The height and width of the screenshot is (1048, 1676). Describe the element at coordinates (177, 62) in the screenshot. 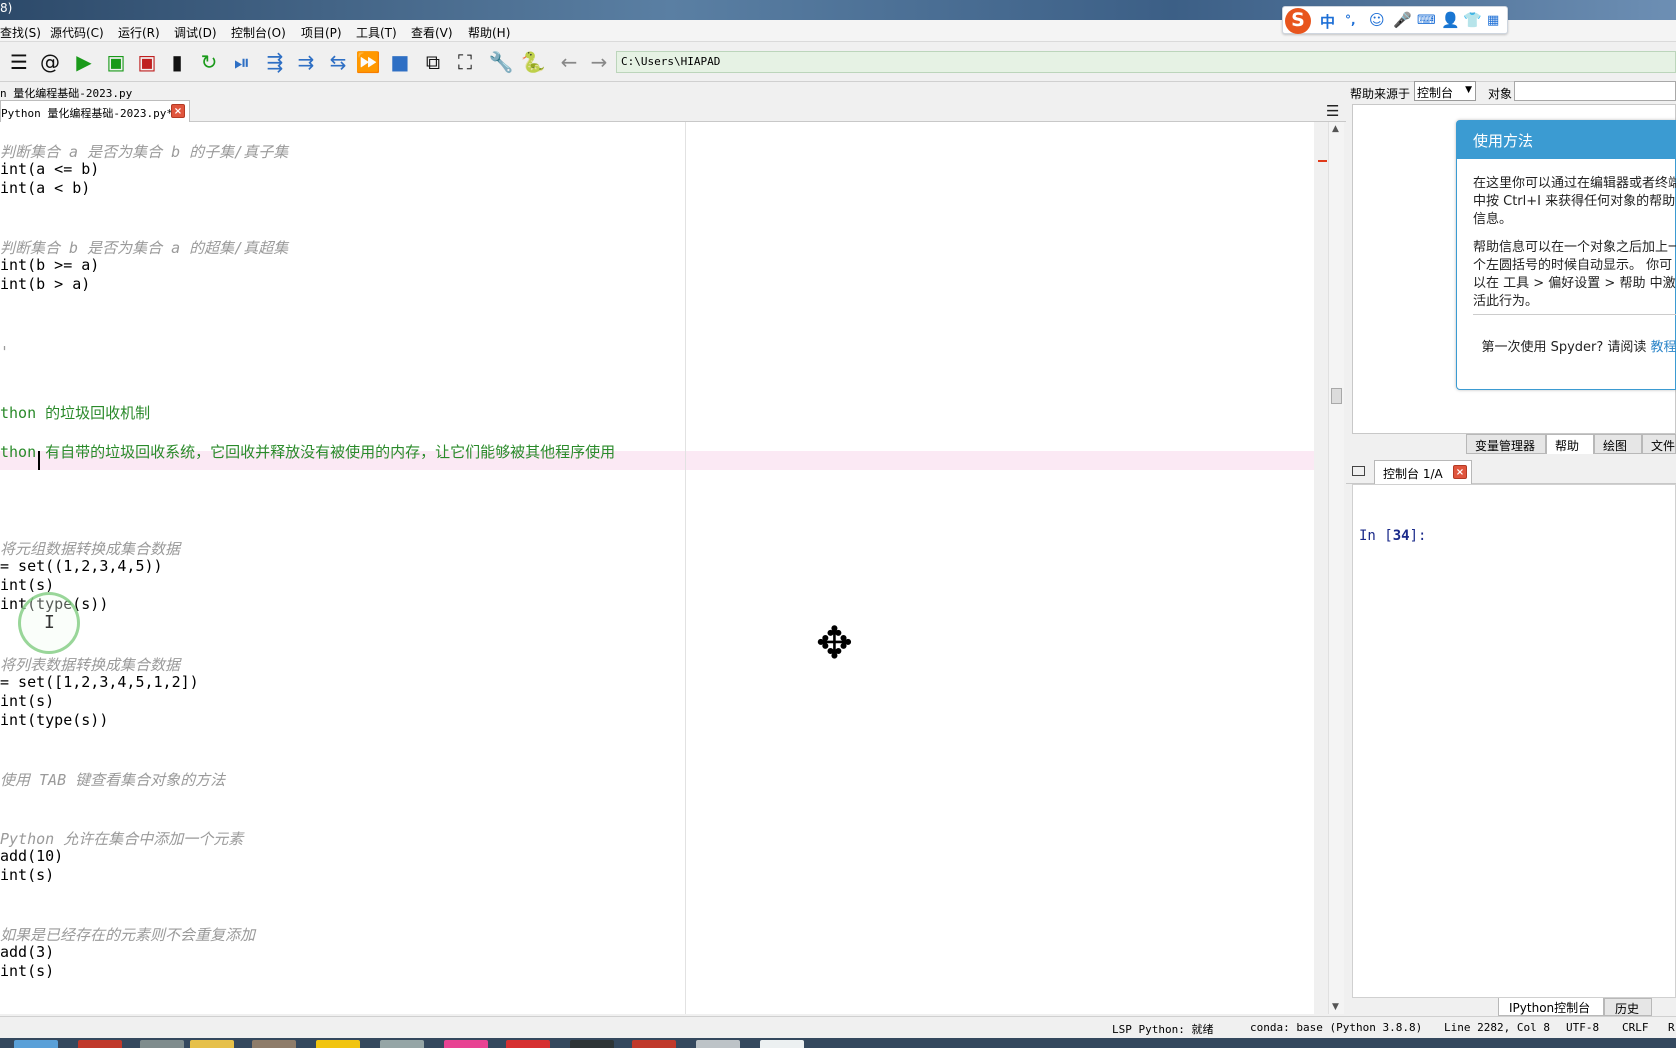

I see `run-selection-icon: ▮` at that location.